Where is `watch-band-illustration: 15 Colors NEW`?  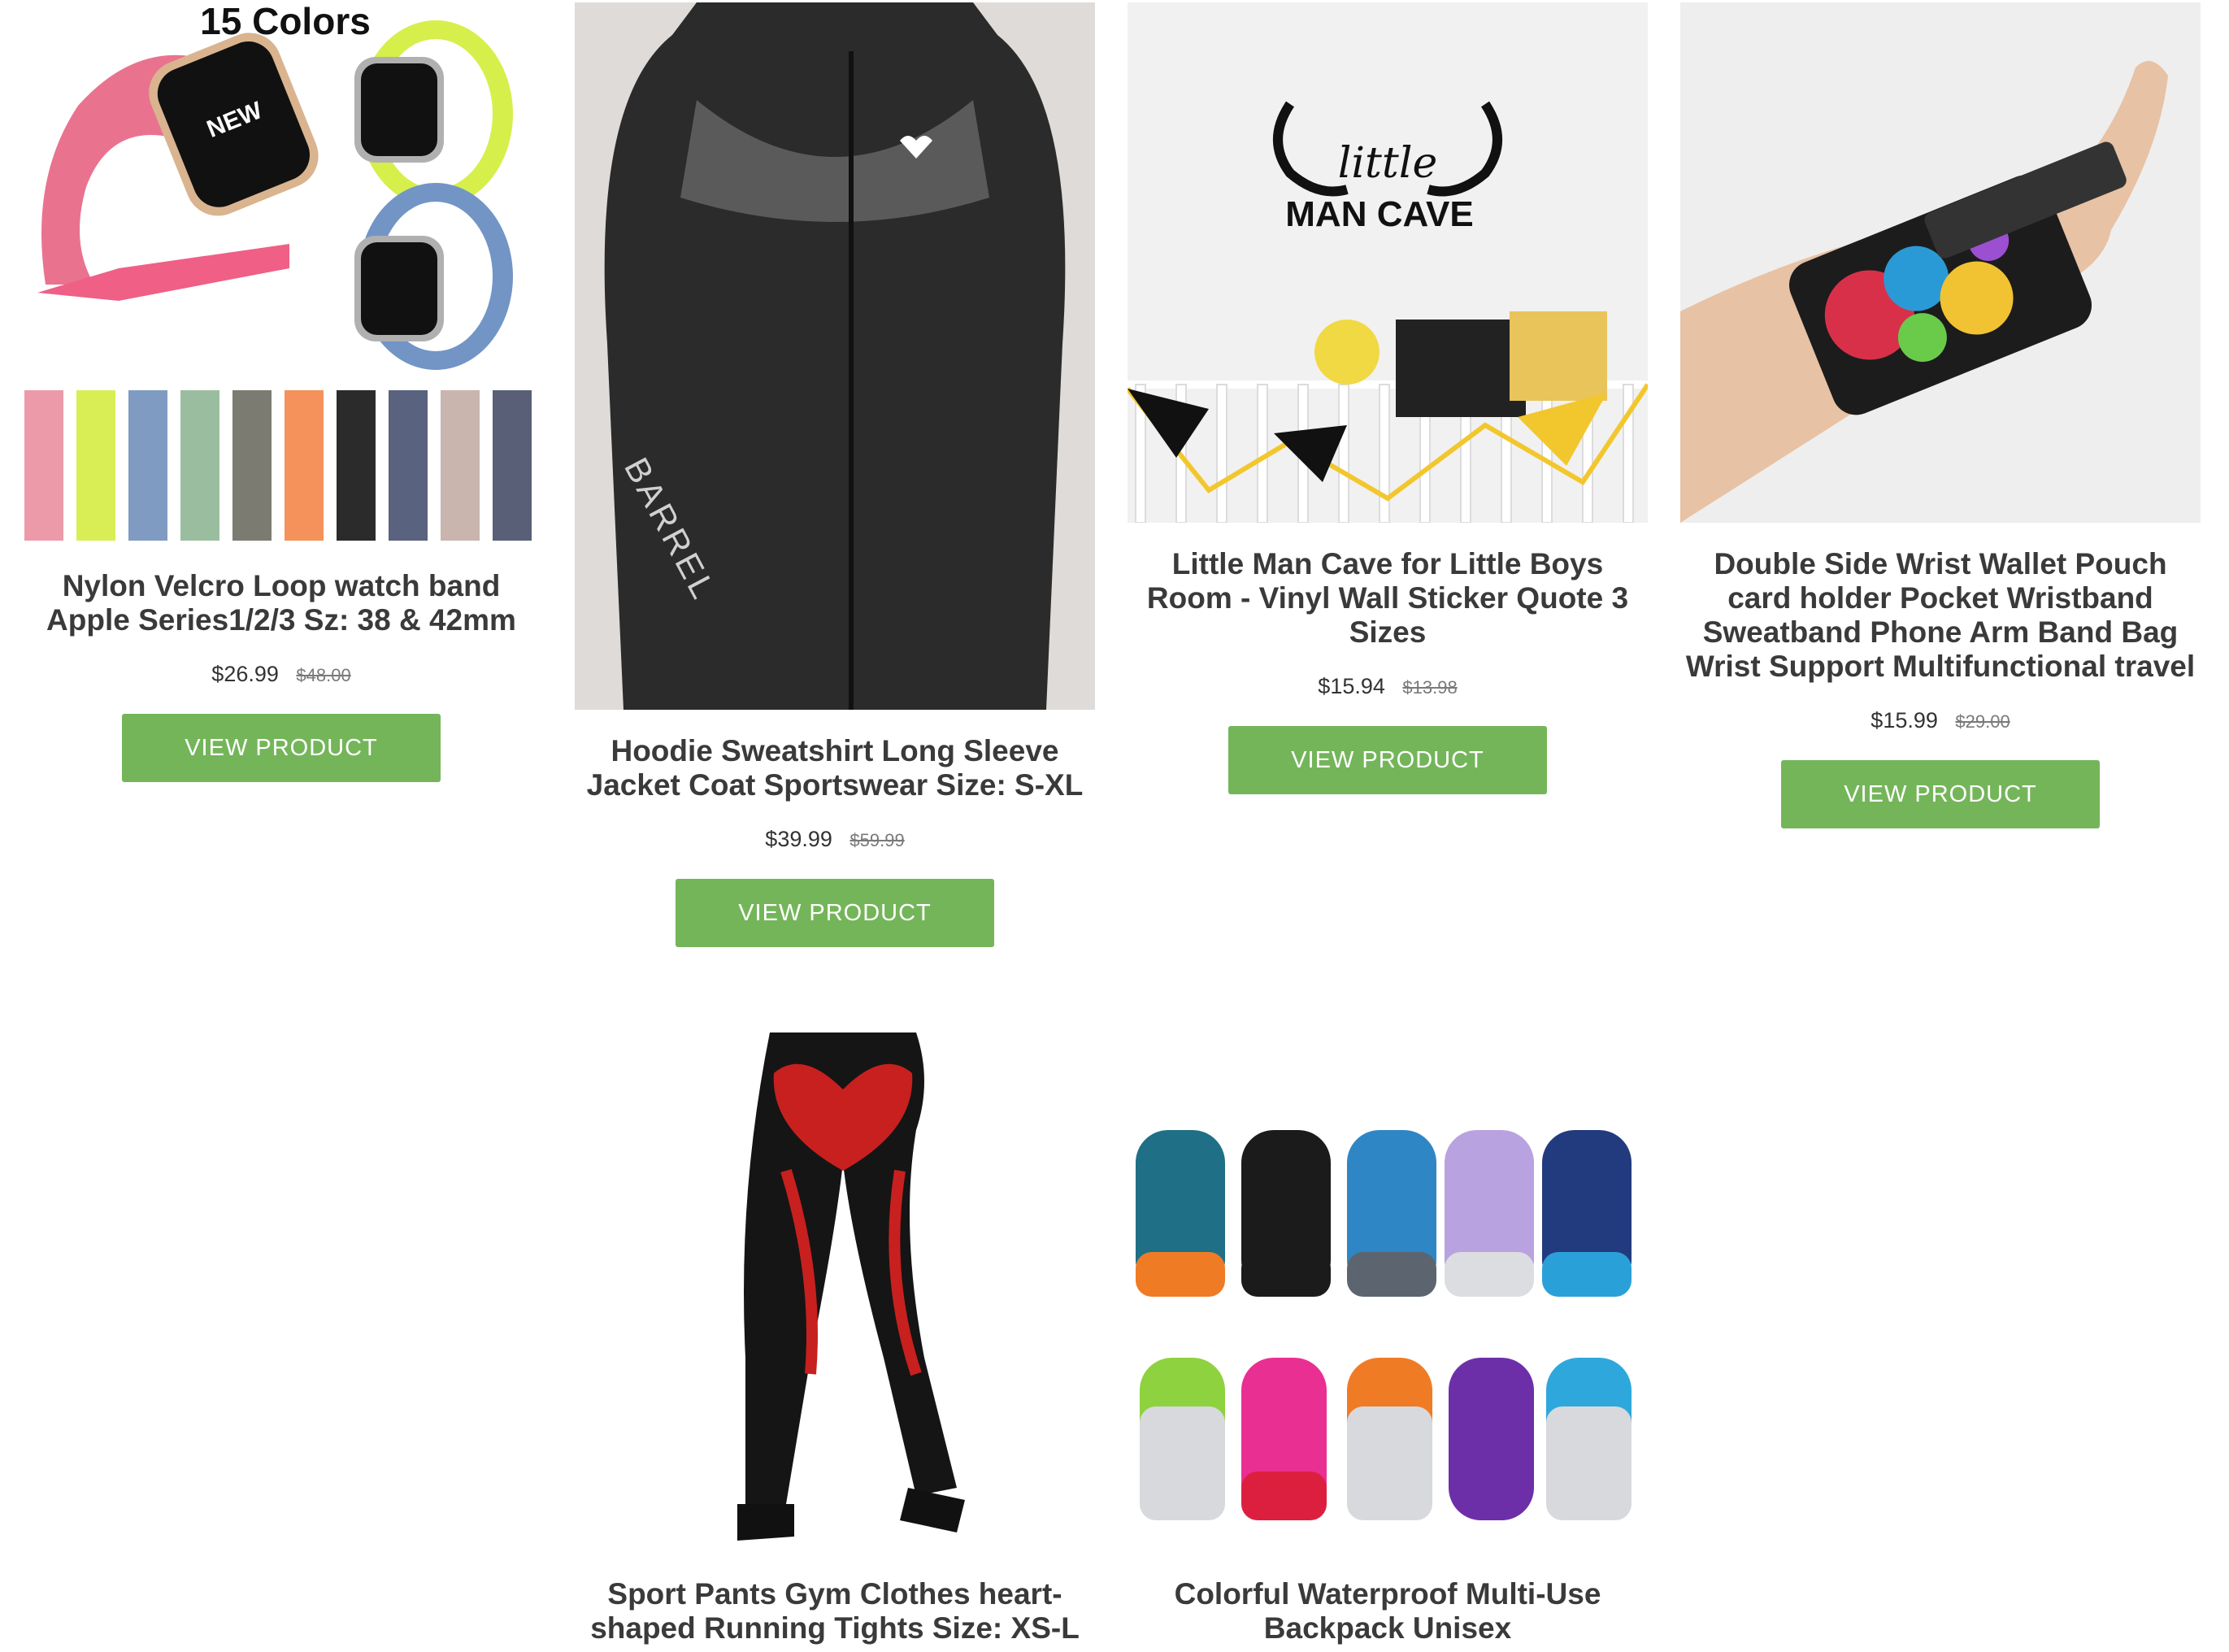 watch-band-illustration: 15 Colors NEW is located at coordinates (278, 270).